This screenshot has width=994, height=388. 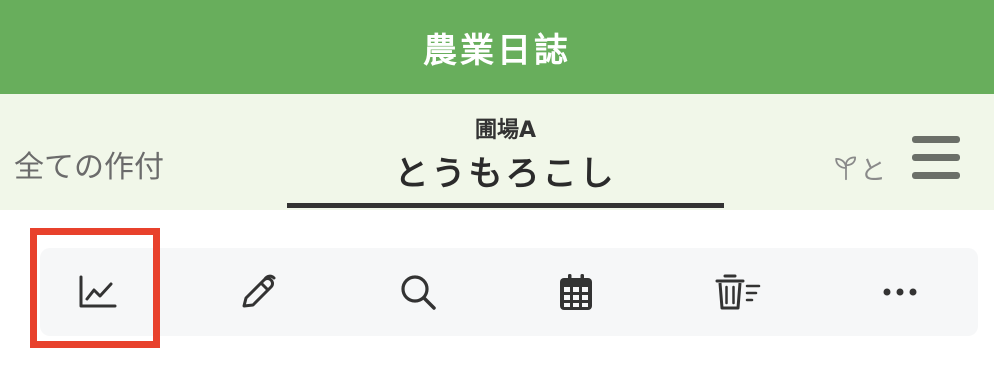 I want to click on tab-field-name: 圃場A, so click(x=505, y=130).